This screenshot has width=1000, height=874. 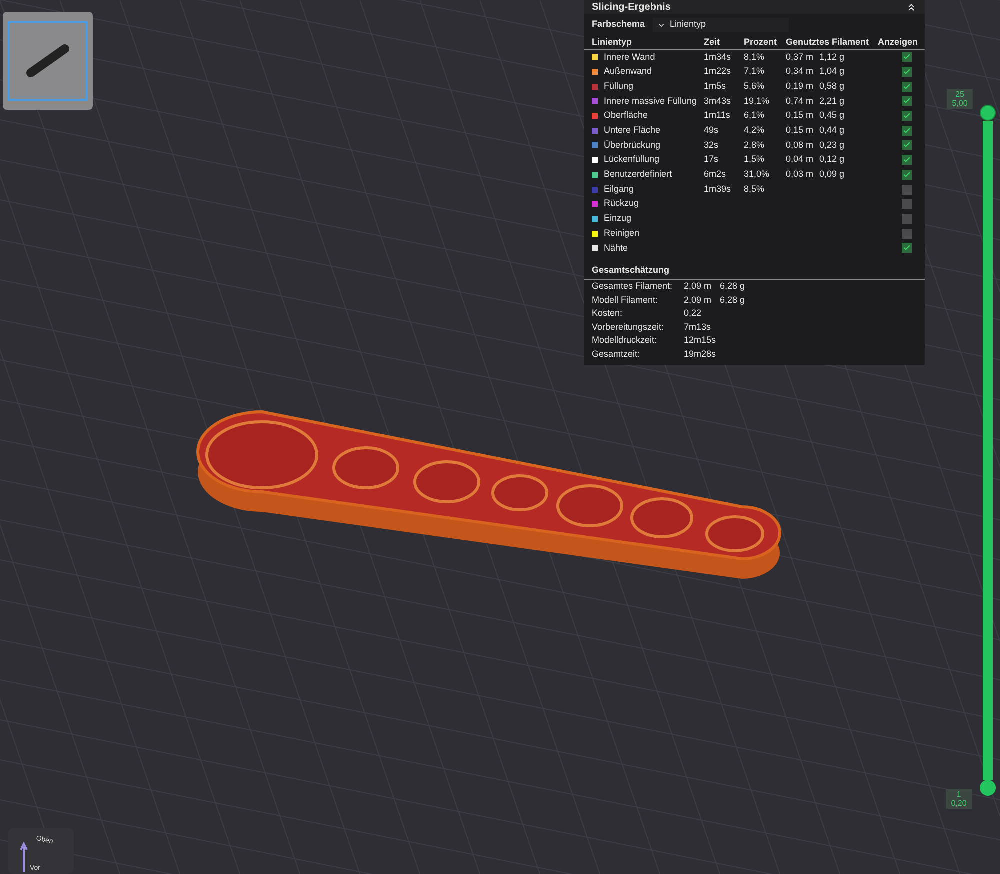 What do you see at coordinates (619, 25) in the screenshot?
I see `color-scheme-label: Farbschema` at bounding box center [619, 25].